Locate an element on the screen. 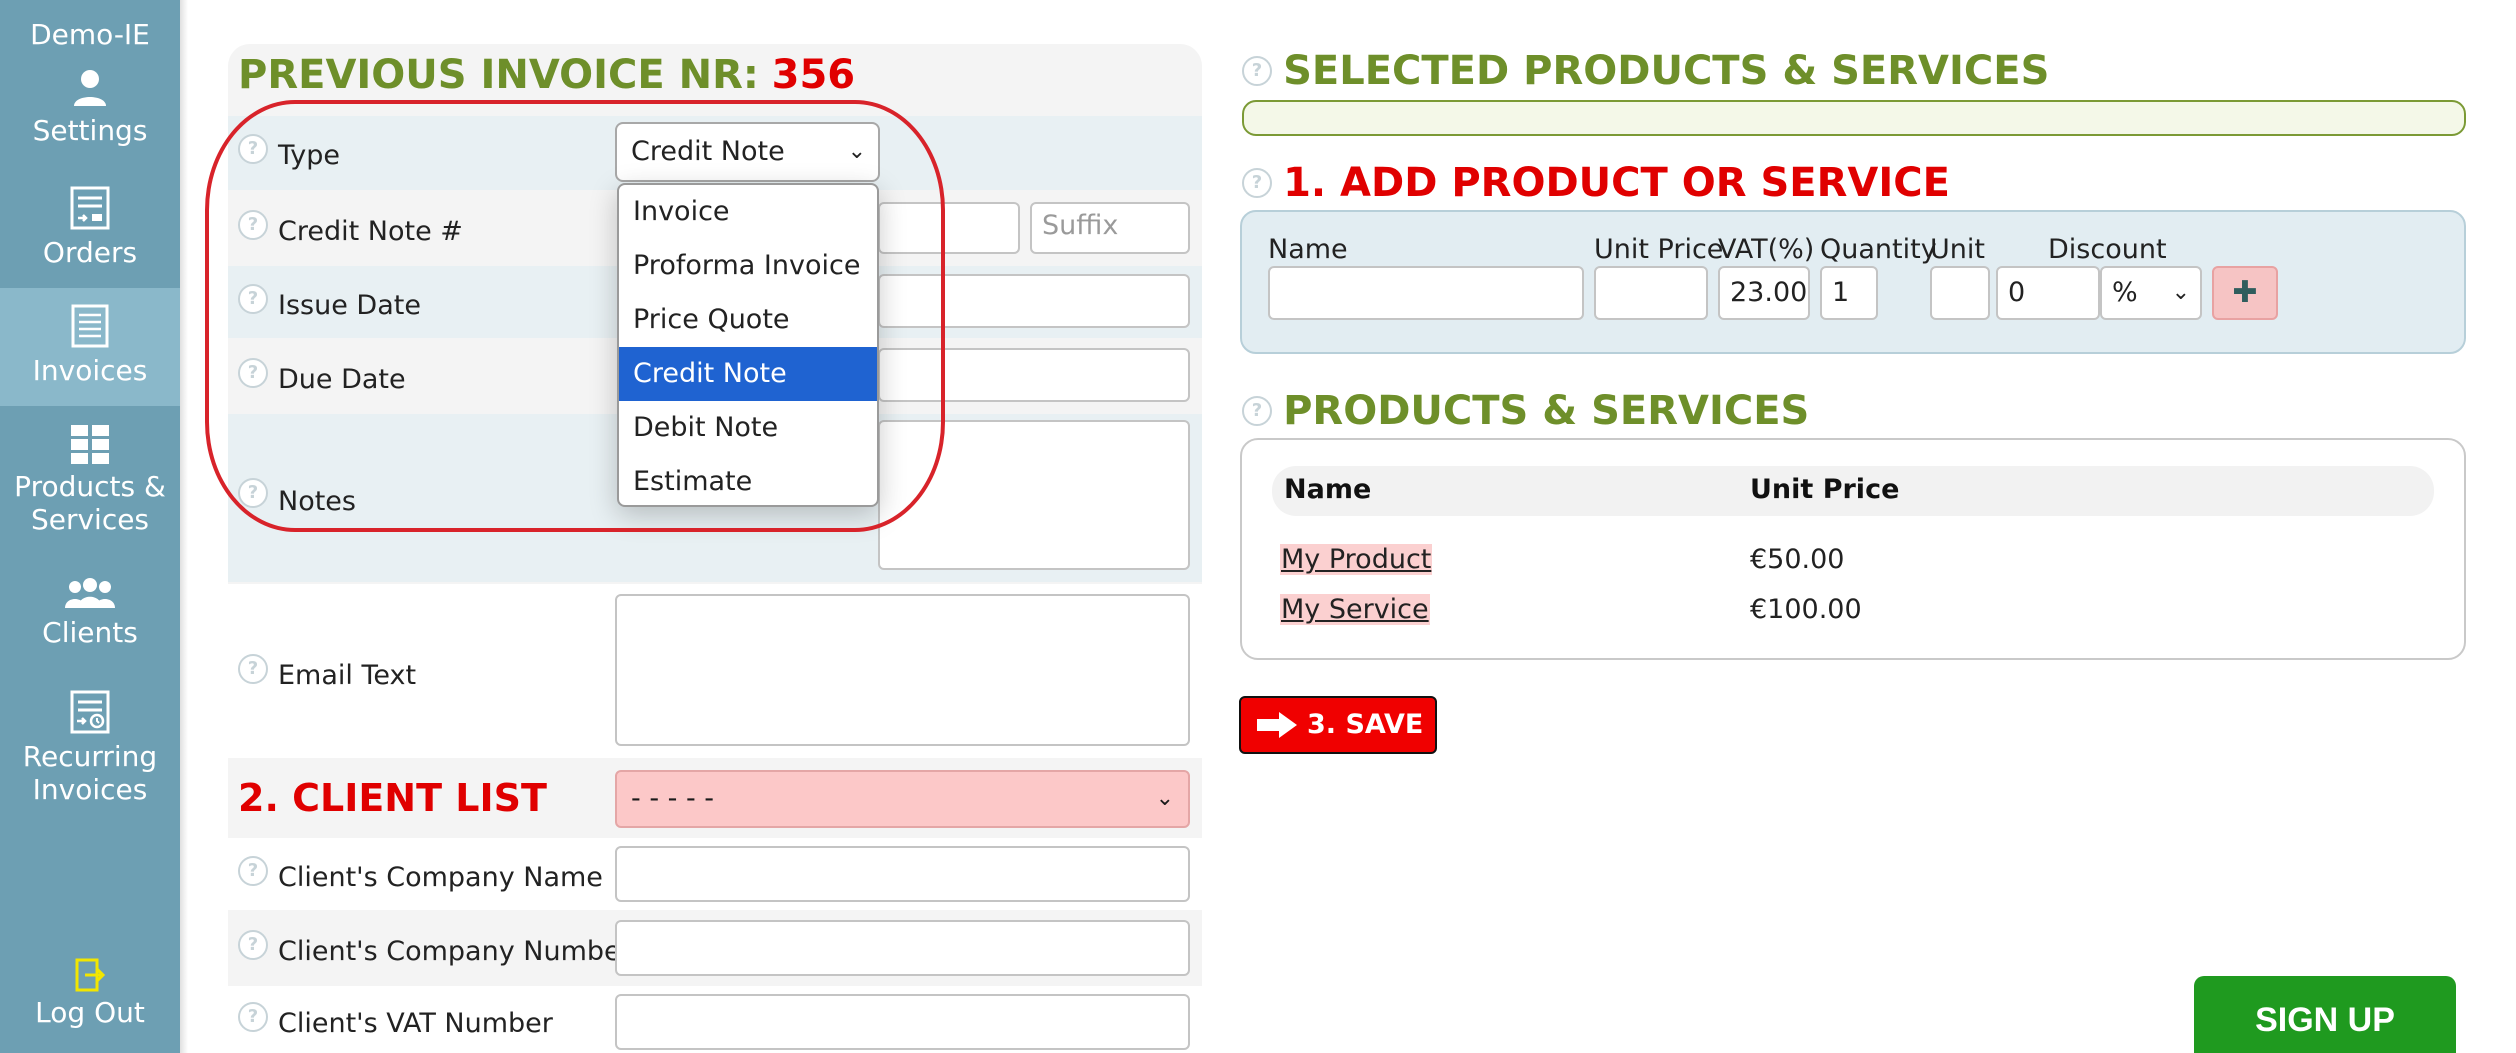 The height and width of the screenshot is (1053, 2516). products-services-title: PRODUCTS & SERVICES is located at coordinates (1546, 411).